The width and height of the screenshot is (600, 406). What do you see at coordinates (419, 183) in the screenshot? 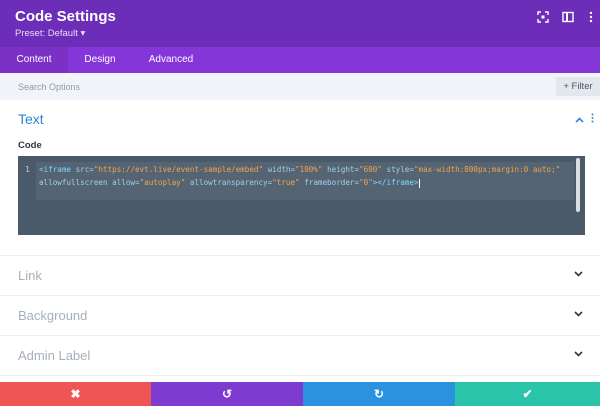
I see `text-cursor` at bounding box center [419, 183].